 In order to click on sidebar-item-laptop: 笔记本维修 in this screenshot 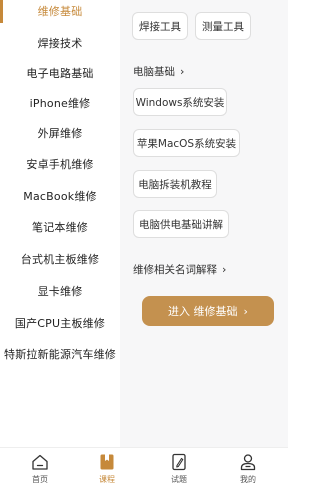, I will do `click(60, 227)`.